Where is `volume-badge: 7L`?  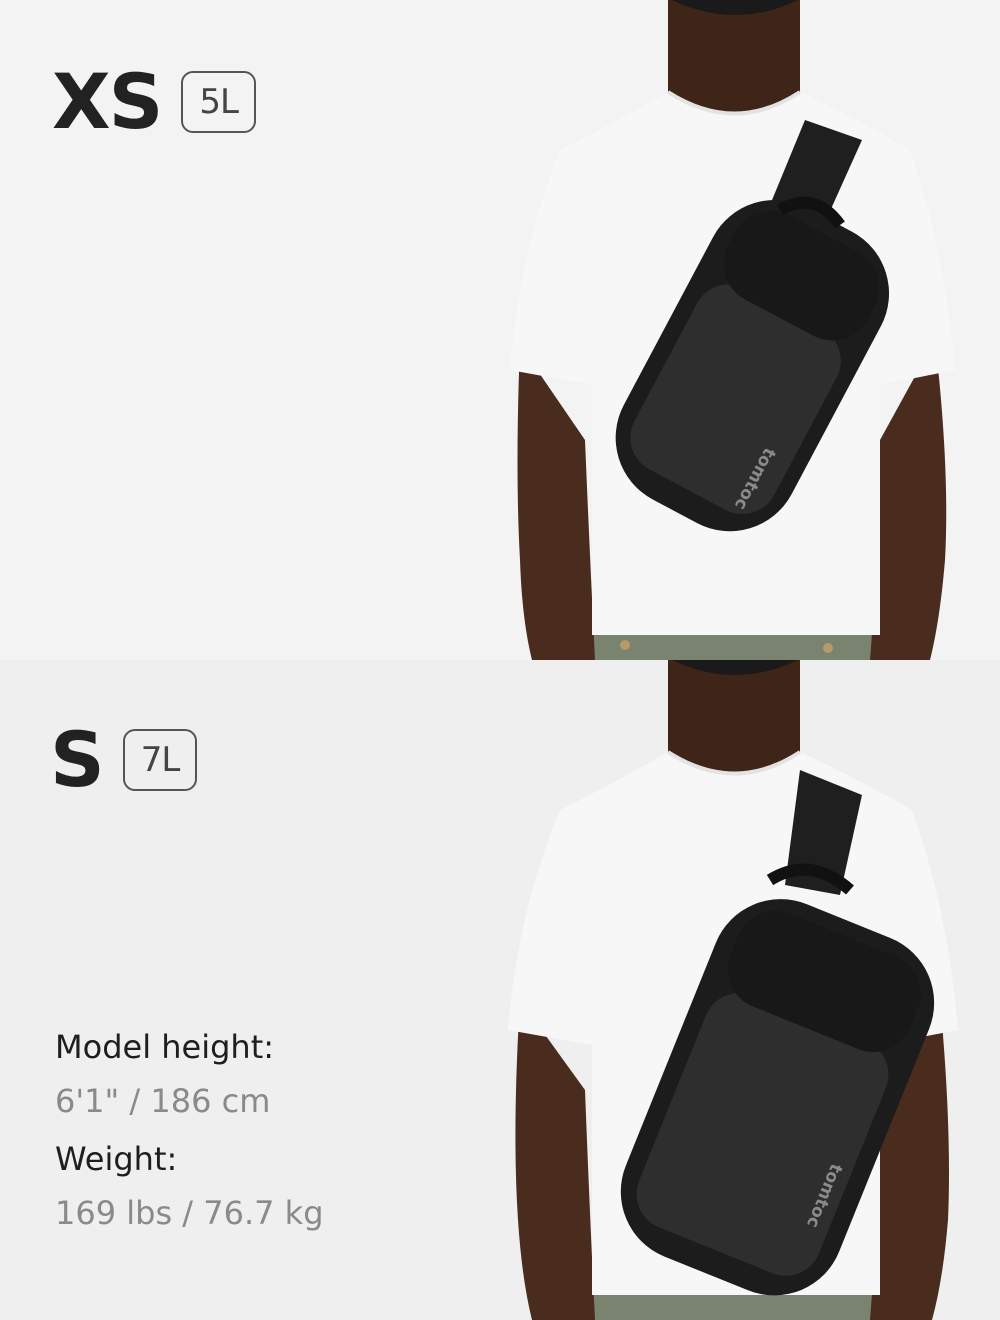 volume-badge: 7L is located at coordinates (160, 760).